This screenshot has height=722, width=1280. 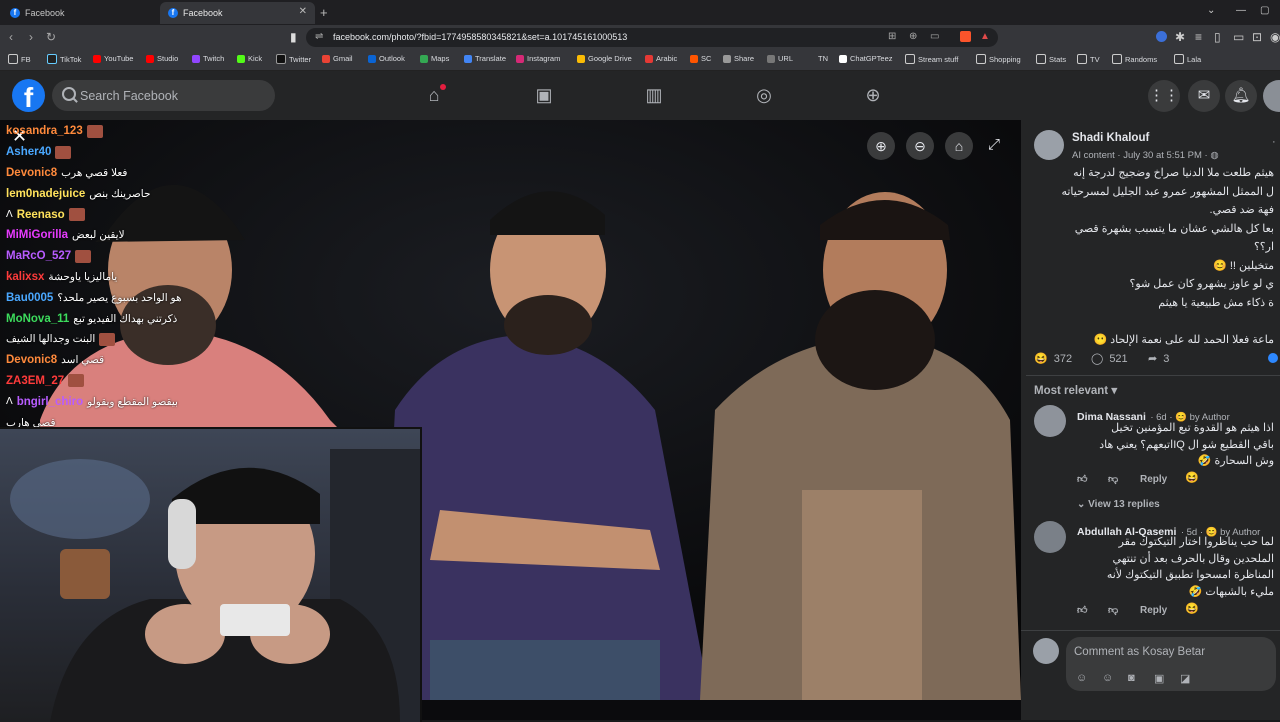 What do you see at coordinates (892, 36) in the screenshot?
I see `translate-icon: ⊞` at bounding box center [892, 36].